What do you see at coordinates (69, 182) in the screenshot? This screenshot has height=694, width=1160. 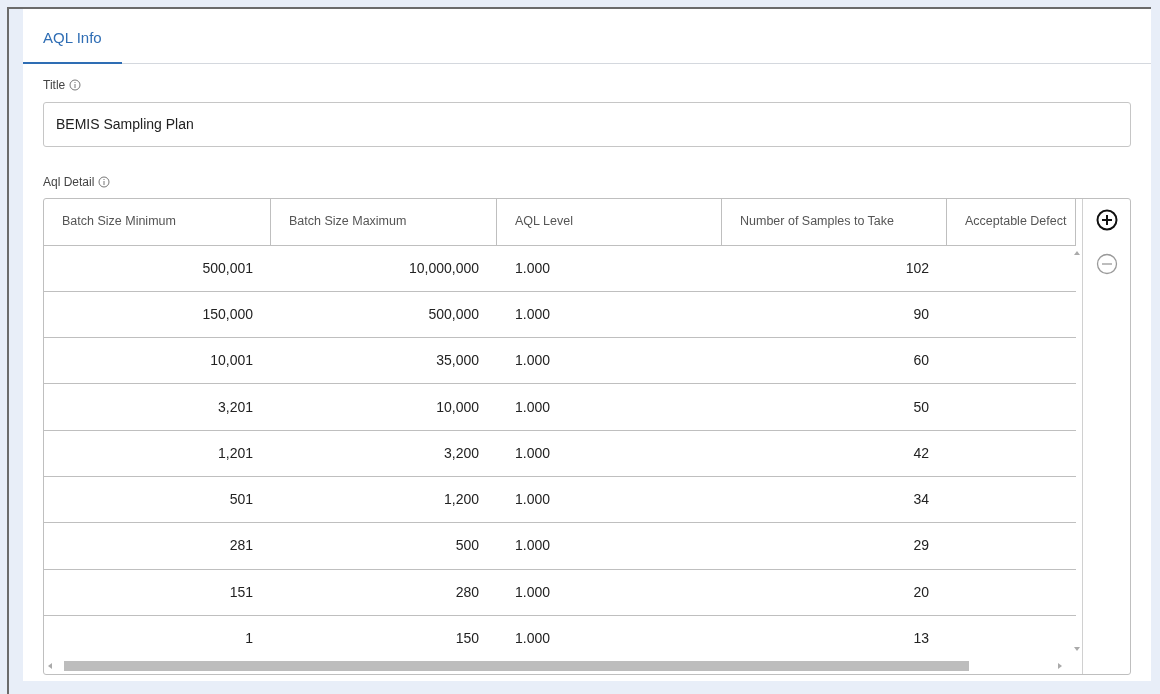 I see `field-label: Aql Detail` at bounding box center [69, 182].